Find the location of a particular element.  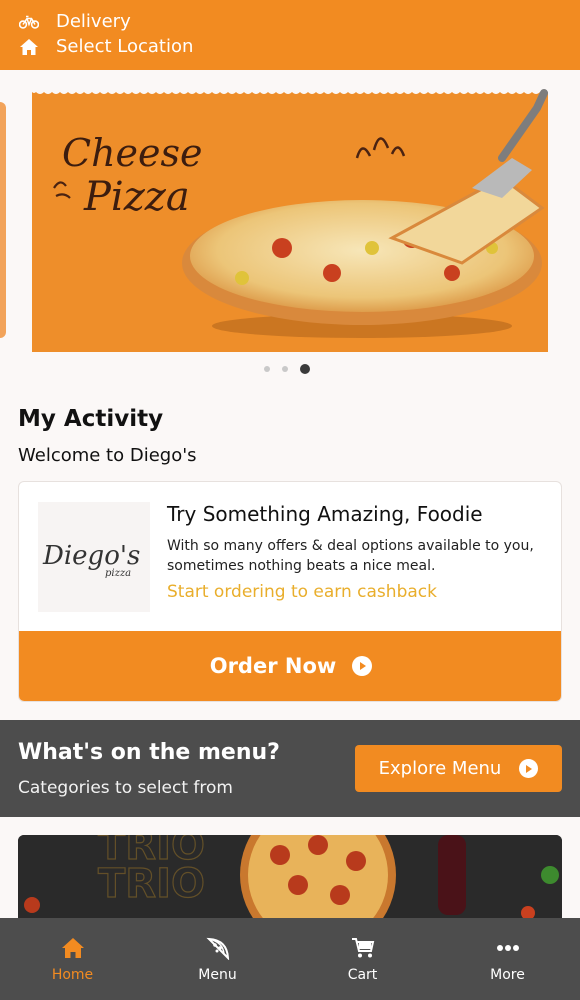

top-header: Delivery Select Location is located at coordinates (290, 35).